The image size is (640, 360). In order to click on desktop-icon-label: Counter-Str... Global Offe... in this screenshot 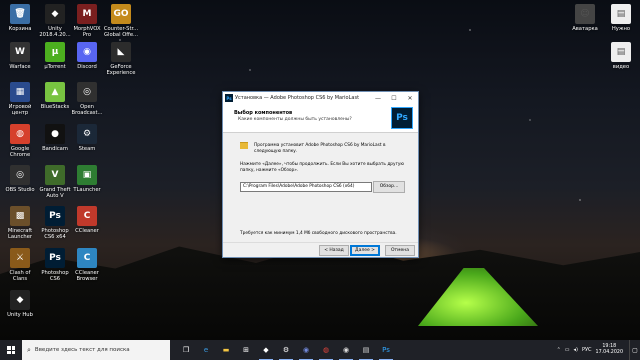, I will do `click(121, 32)`.